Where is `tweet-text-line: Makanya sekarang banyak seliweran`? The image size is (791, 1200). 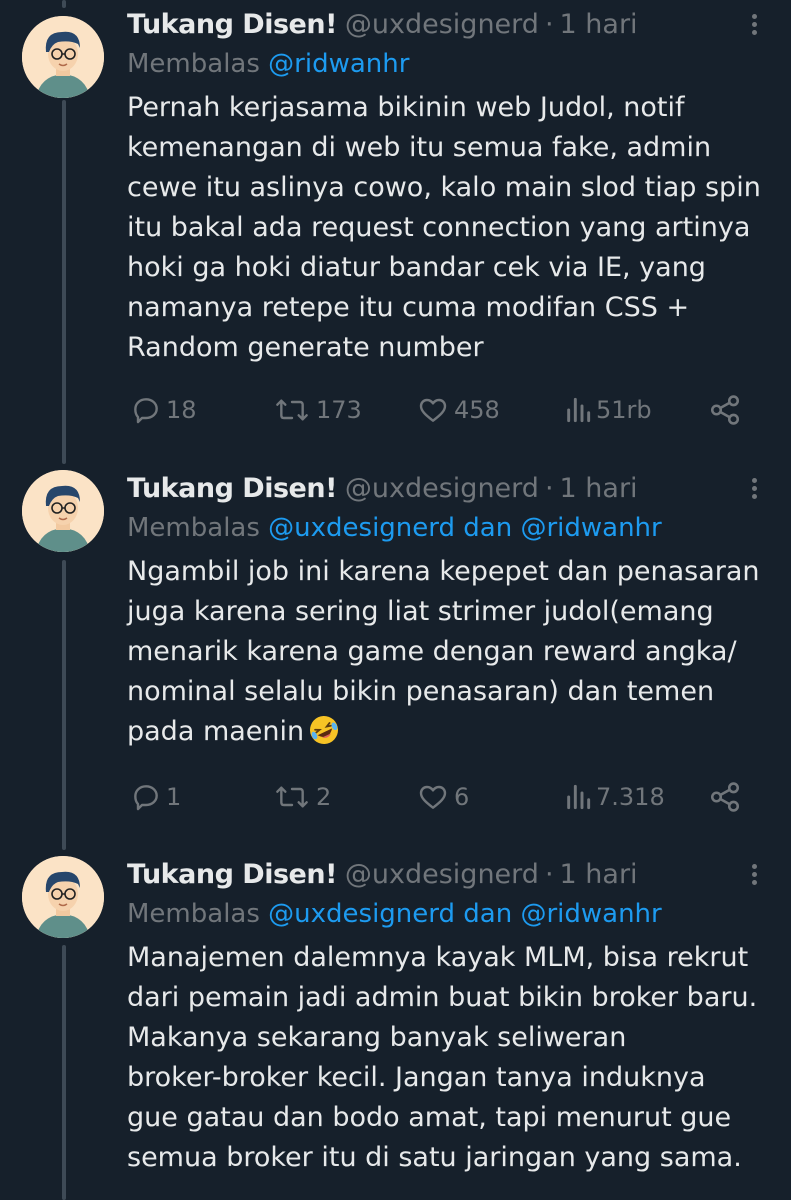 tweet-text-line: Makanya sekarang banyak seliweran is located at coordinates (377, 1037).